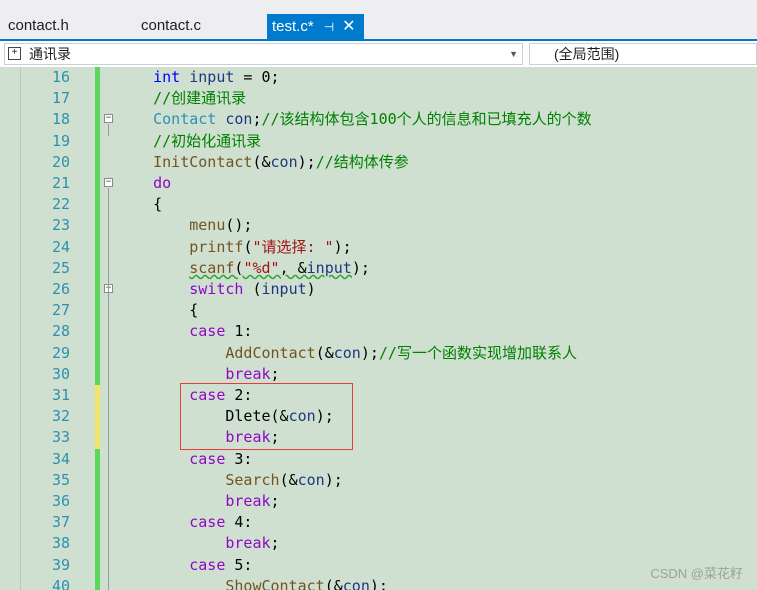  I want to click on code-line: 39 case 5:, so click(378, 565).